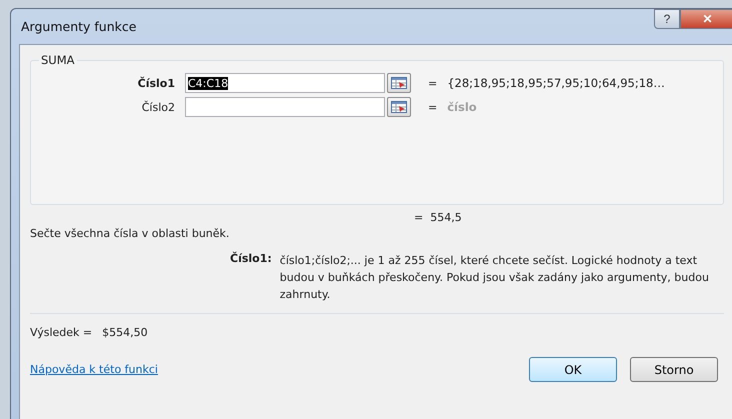 Image resolution: width=732 pixels, height=419 pixels. Describe the element at coordinates (667, 19) in the screenshot. I see `help-button: ?` at that location.